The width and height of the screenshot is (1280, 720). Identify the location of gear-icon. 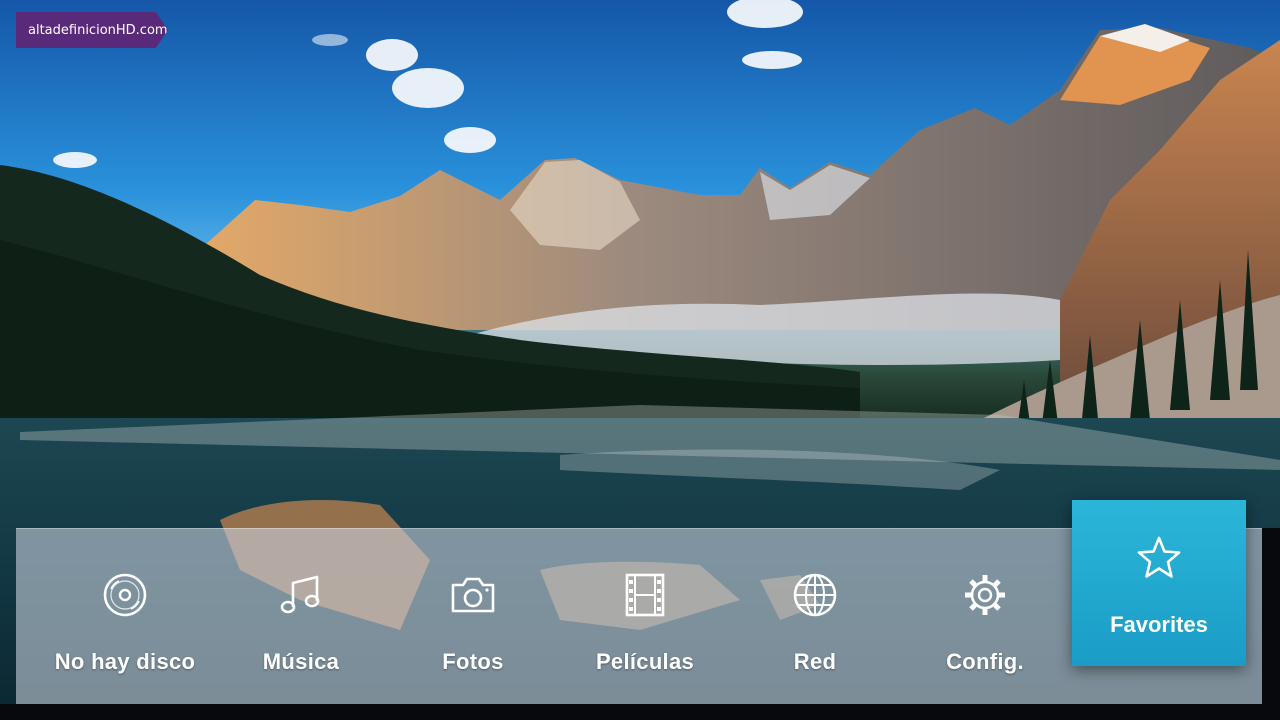
(985, 595).